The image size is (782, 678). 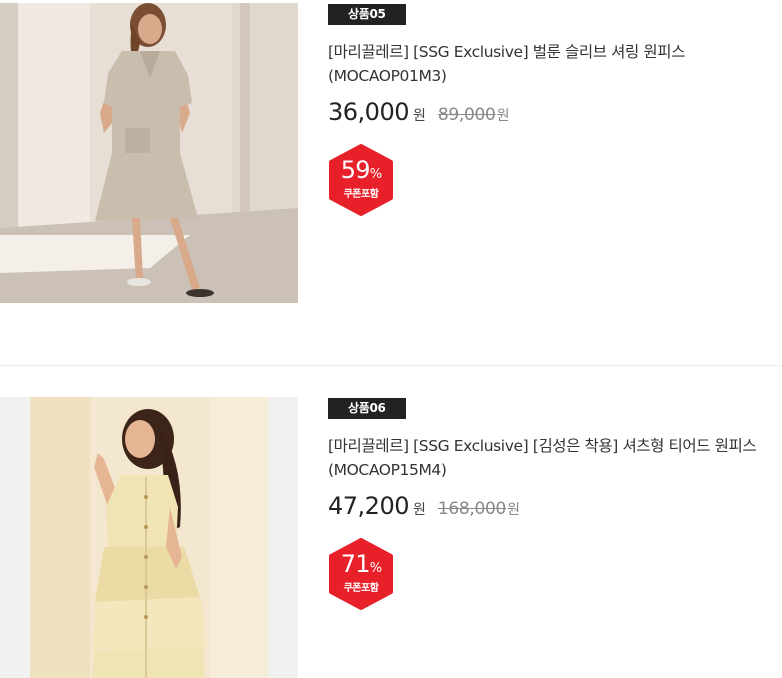 I want to click on original-price: 168,000, so click(x=472, y=509).